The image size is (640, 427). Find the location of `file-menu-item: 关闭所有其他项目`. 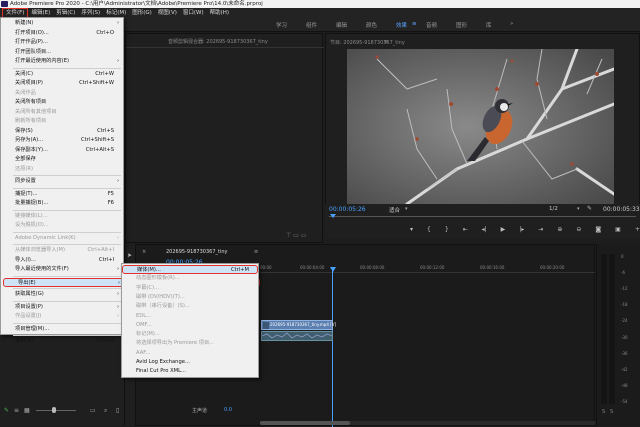

file-menu-item: 关闭所有其他项目 is located at coordinates (62, 113).